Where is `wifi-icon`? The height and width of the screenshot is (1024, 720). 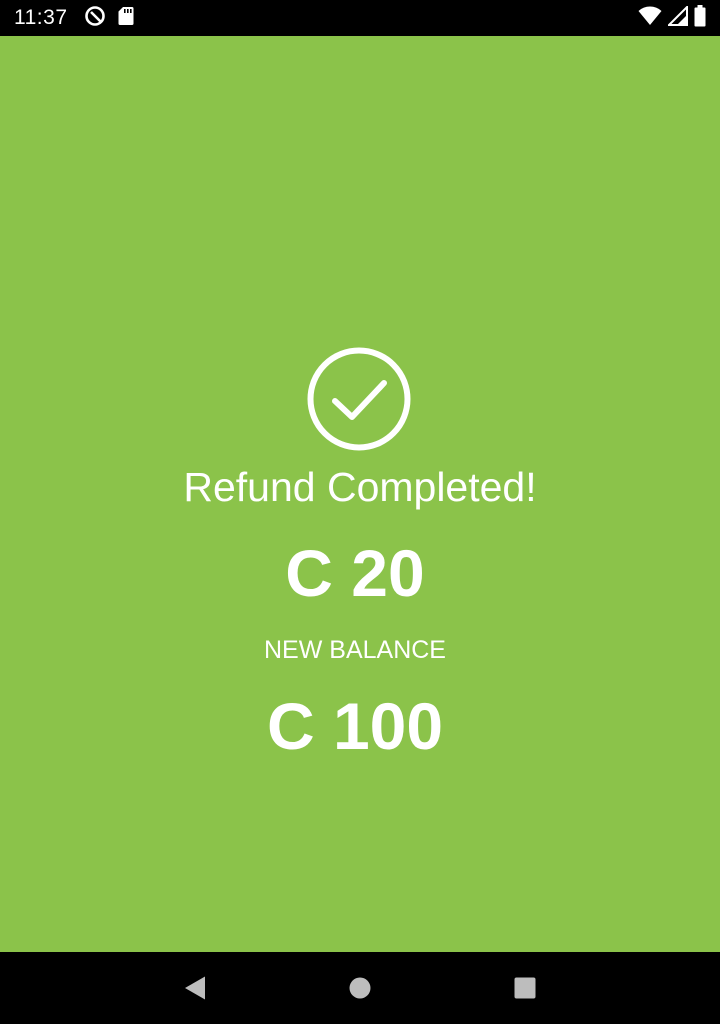 wifi-icon is located at coordinates (650, 18).